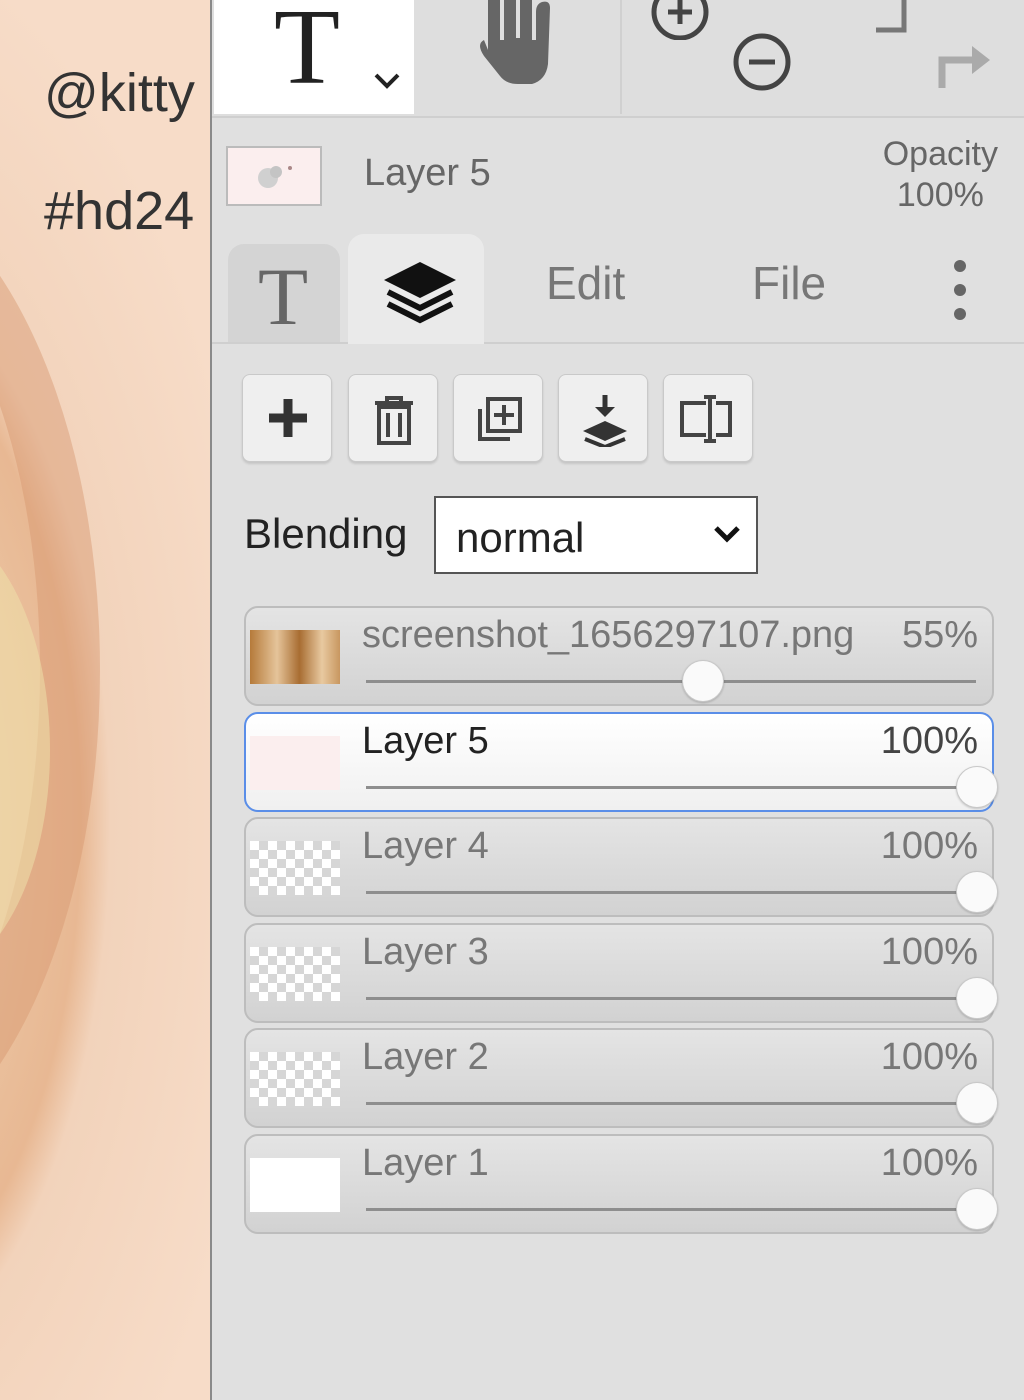 The width and height of the screenshot is (1024, 1400). What do you see at coordinates (585, 305) in the screenshot?
I see `tab-edit: Edit` at bounding box center [585, 305].